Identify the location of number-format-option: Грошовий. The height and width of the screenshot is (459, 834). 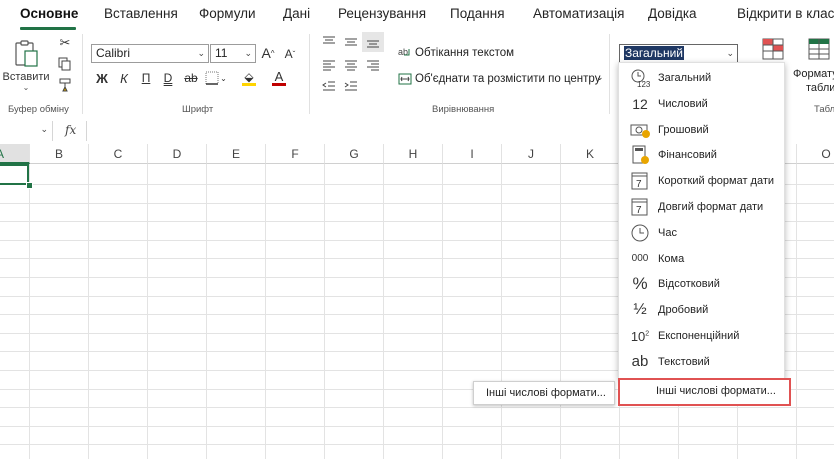
(701, 130).